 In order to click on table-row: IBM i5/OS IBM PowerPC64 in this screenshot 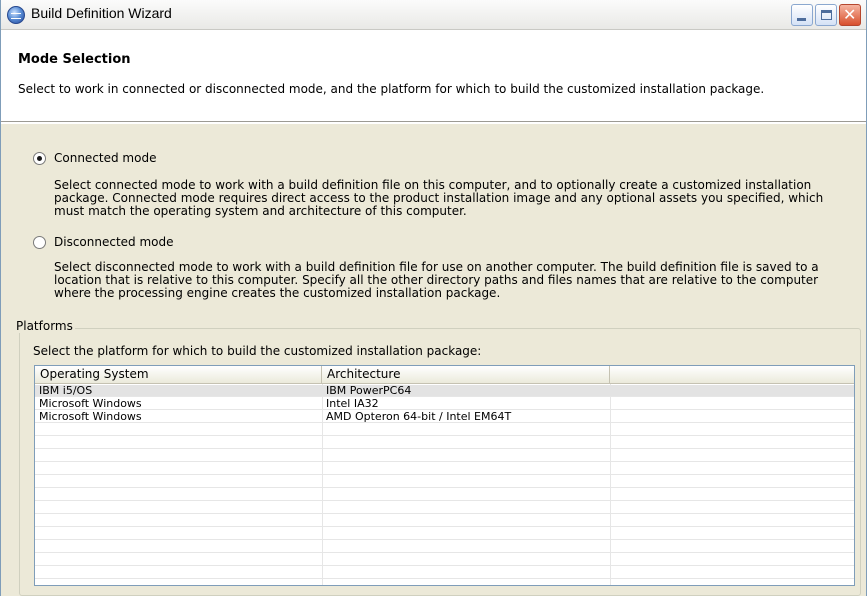, I will do `click(444, 391)`.